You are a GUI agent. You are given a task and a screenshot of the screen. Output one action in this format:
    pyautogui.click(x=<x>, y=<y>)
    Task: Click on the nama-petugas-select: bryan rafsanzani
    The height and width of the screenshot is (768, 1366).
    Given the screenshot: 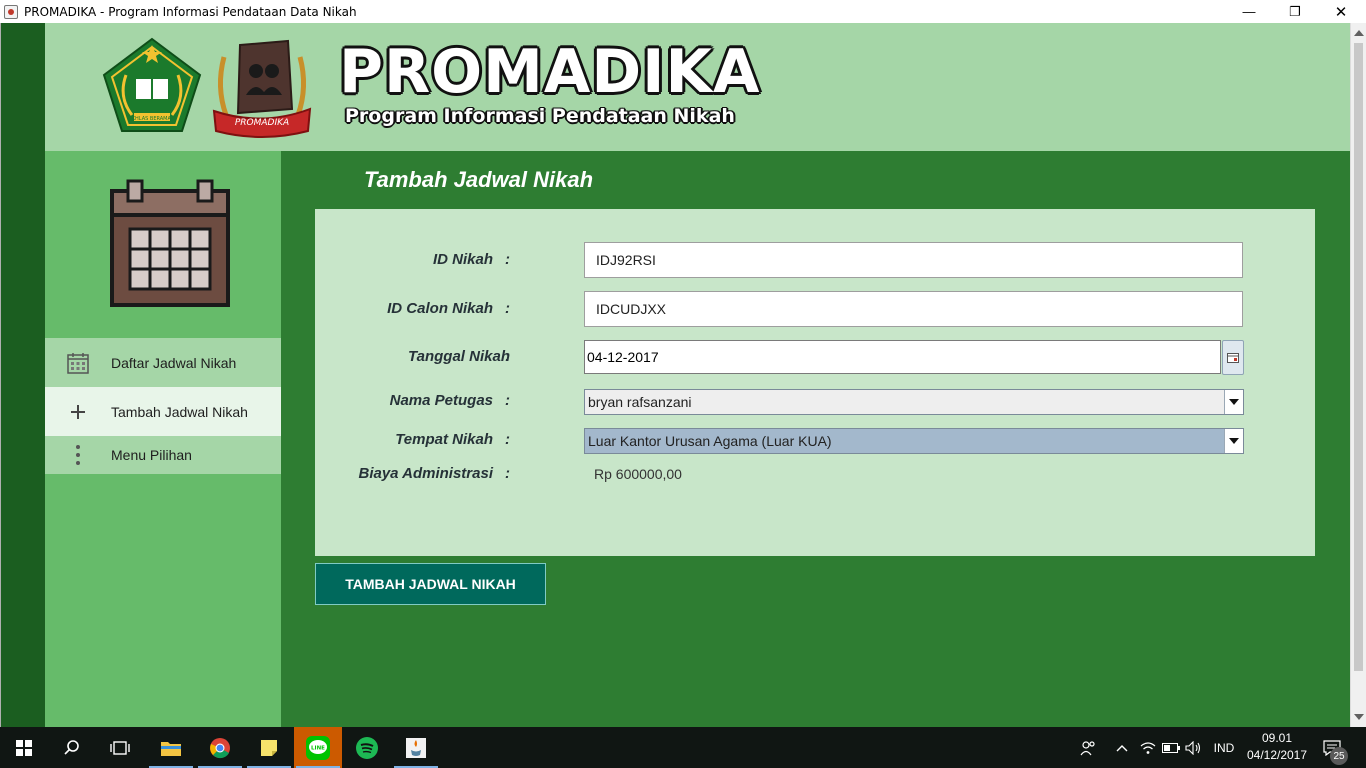 What is the action you would take?
    pyautogui.click(x=914, y=402)
    